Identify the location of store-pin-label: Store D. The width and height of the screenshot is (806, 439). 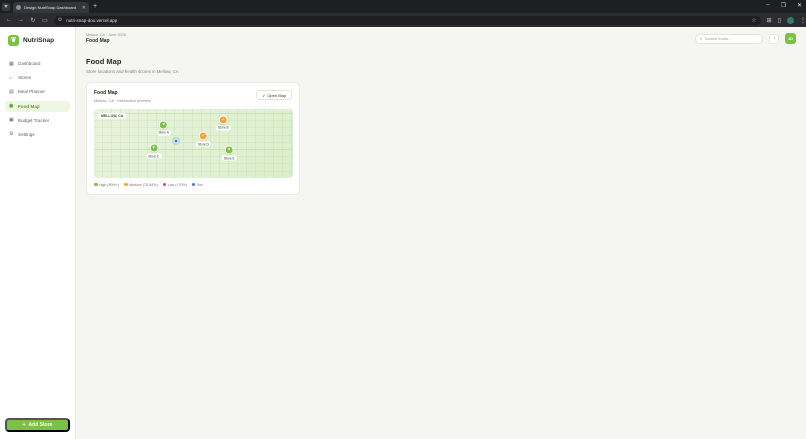
(203, 144).